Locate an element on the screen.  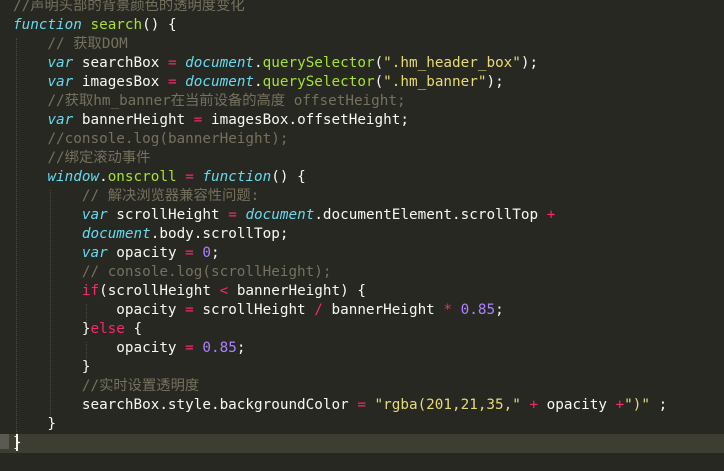
code-line: }else { is located at coordinates (71, 329).